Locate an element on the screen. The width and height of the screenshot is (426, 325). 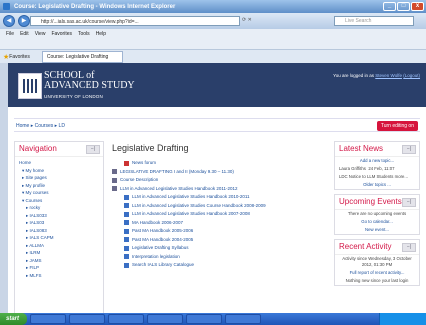
no-events-text: There are no upcoming events is located at coordinates (377, 213).